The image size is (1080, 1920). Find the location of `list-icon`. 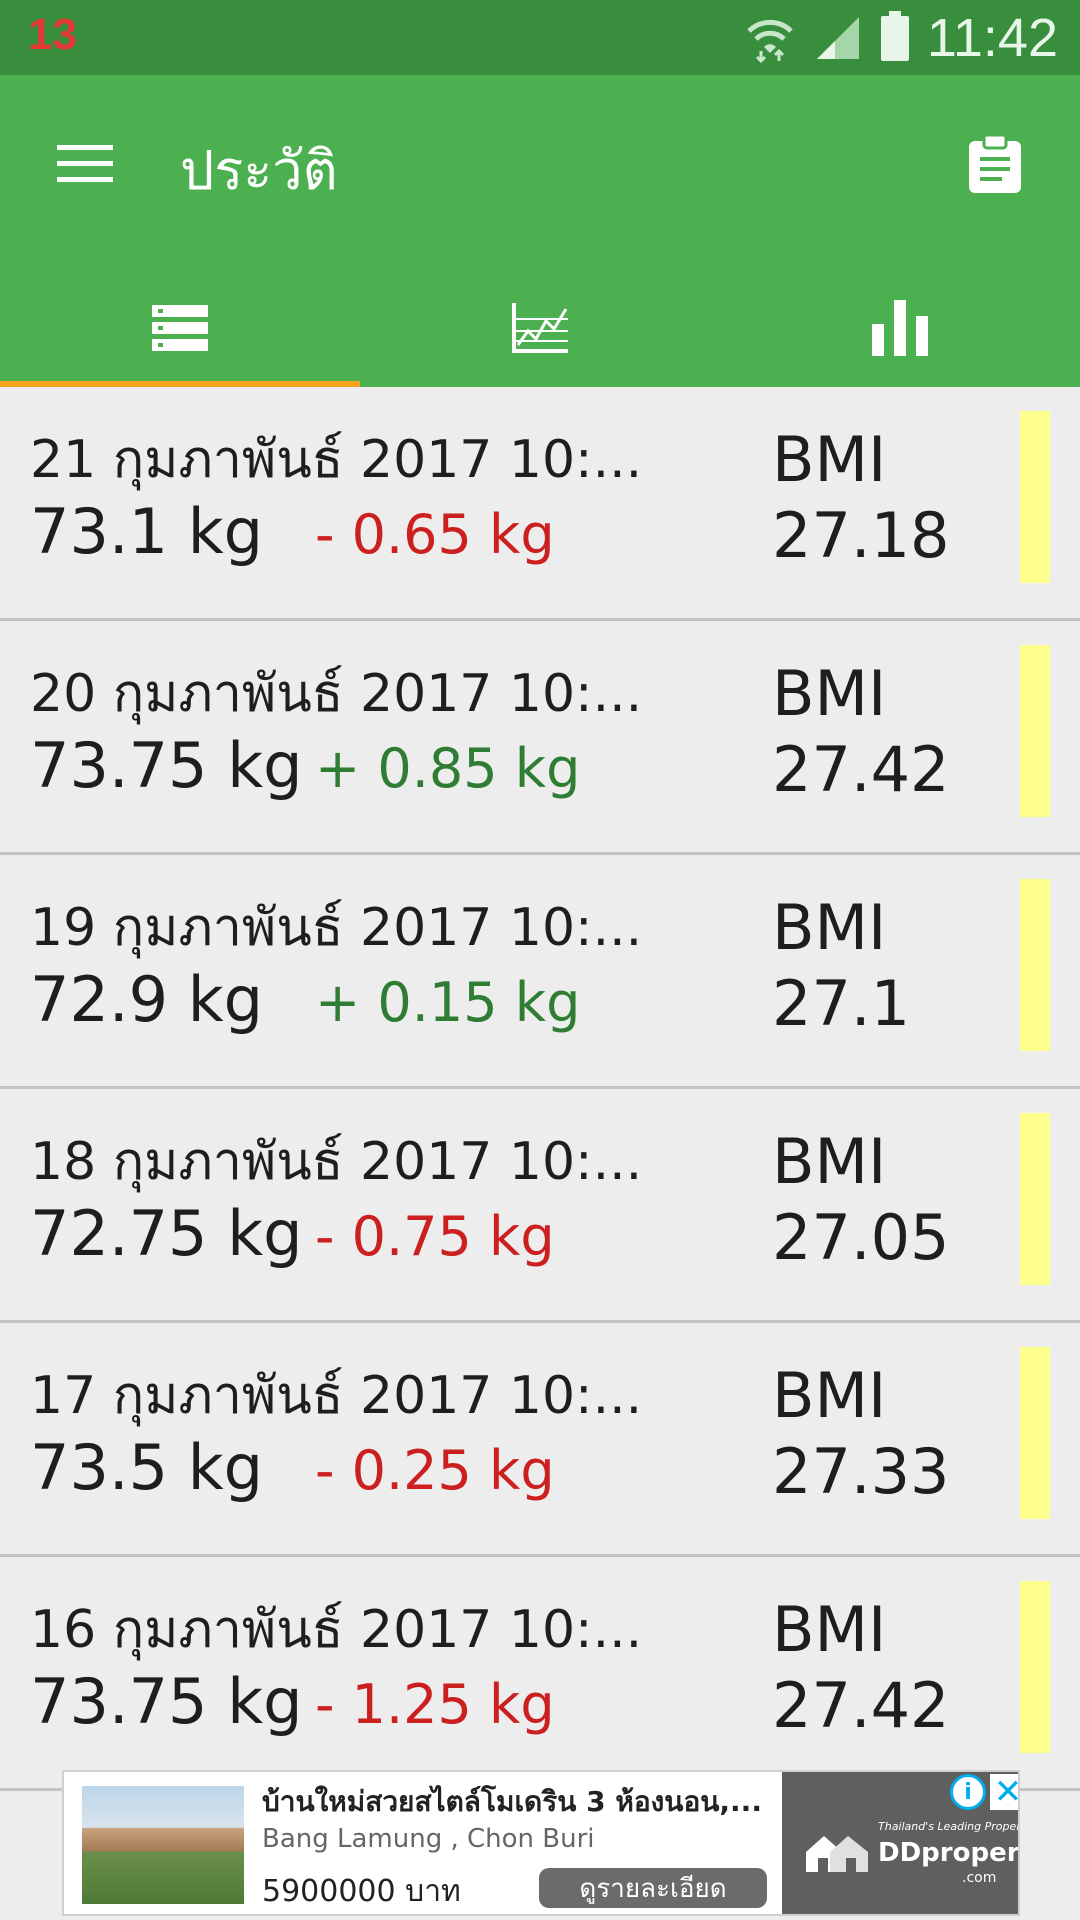

list-icon is located at coordinates (180, 329).